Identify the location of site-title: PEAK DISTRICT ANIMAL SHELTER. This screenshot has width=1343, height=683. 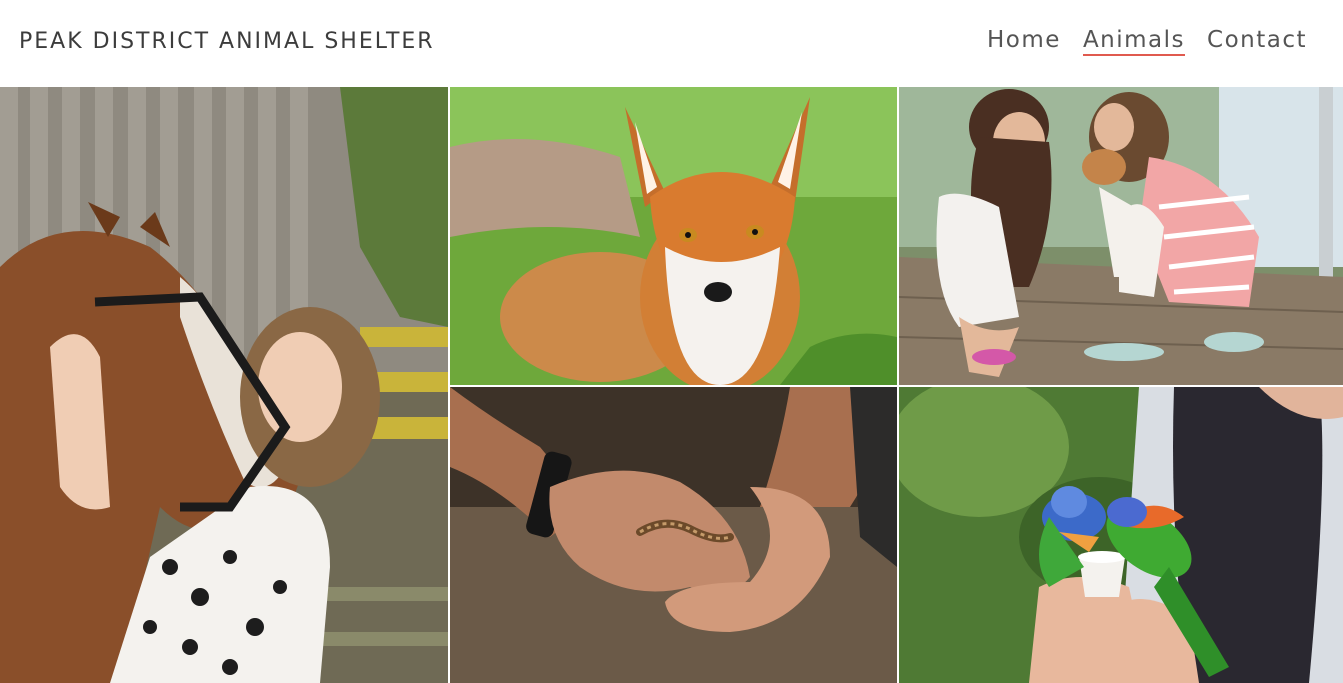
(227, 41).